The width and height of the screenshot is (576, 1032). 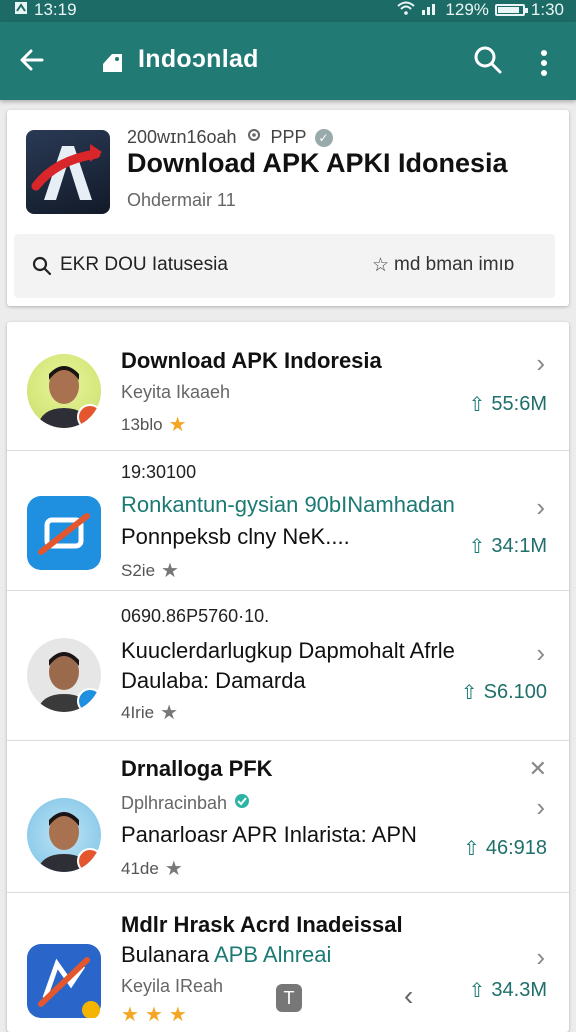 I want to click on item-size: ⇧ 55:6M, so click(x=508, y=404).